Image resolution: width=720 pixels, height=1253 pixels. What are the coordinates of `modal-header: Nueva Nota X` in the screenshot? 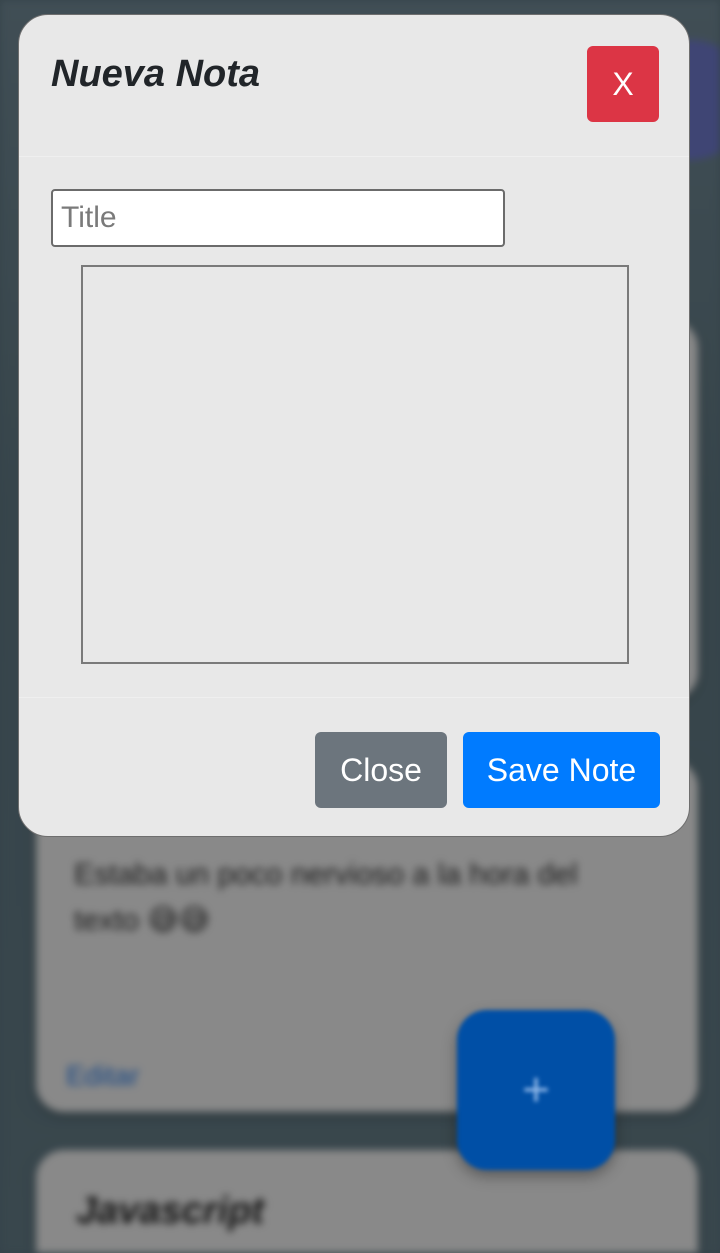 It's located at (354, 86).